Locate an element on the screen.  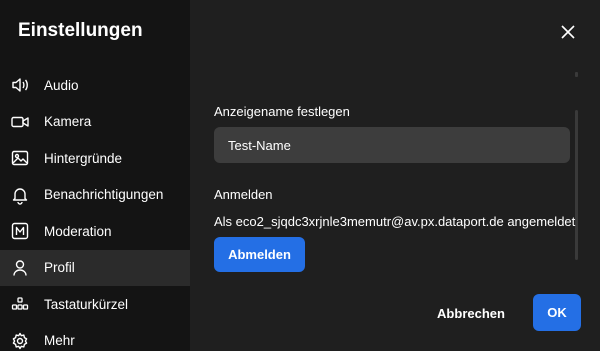
image-icon is located at coordinates (20, 158).